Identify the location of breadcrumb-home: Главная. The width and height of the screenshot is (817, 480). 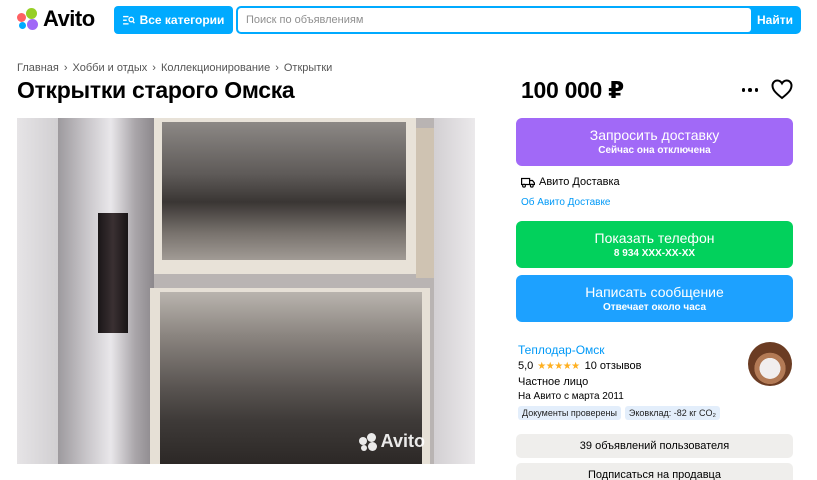
(38, 68).